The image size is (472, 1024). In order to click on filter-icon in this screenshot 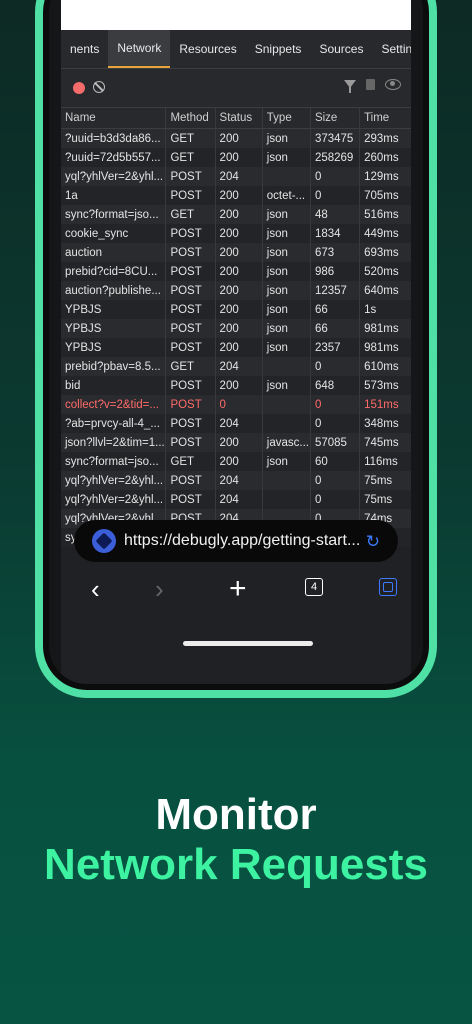, I will do `click(350, 86)`.